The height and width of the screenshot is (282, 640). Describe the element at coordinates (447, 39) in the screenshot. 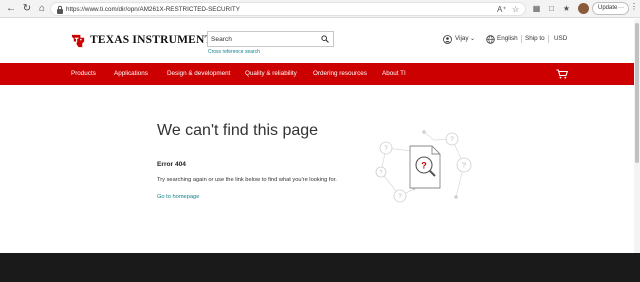

I see `user-icon` at that location.